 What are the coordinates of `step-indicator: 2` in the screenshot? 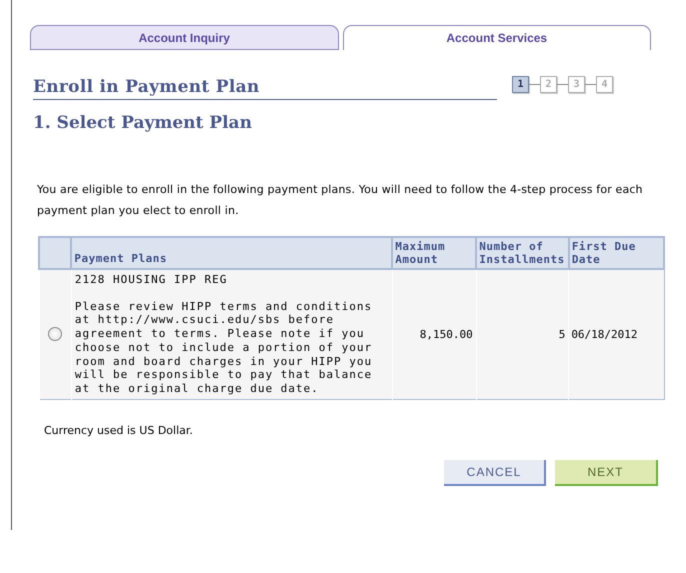 It's located at (548, 84).